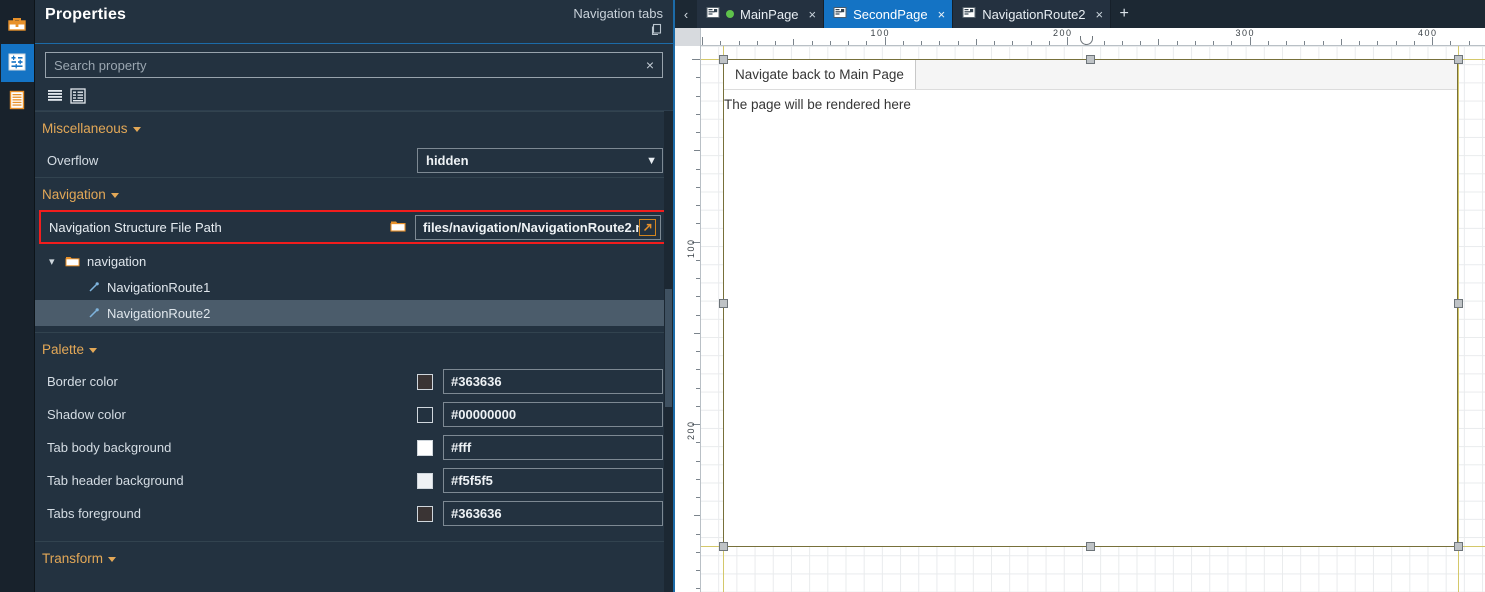 The width and height of the screenshot is (1485, 592). What do you see at coordinates (1458, 303) in the screenshot?
I see `resize-handle-middle-right` at bounding box center [1458, 303].